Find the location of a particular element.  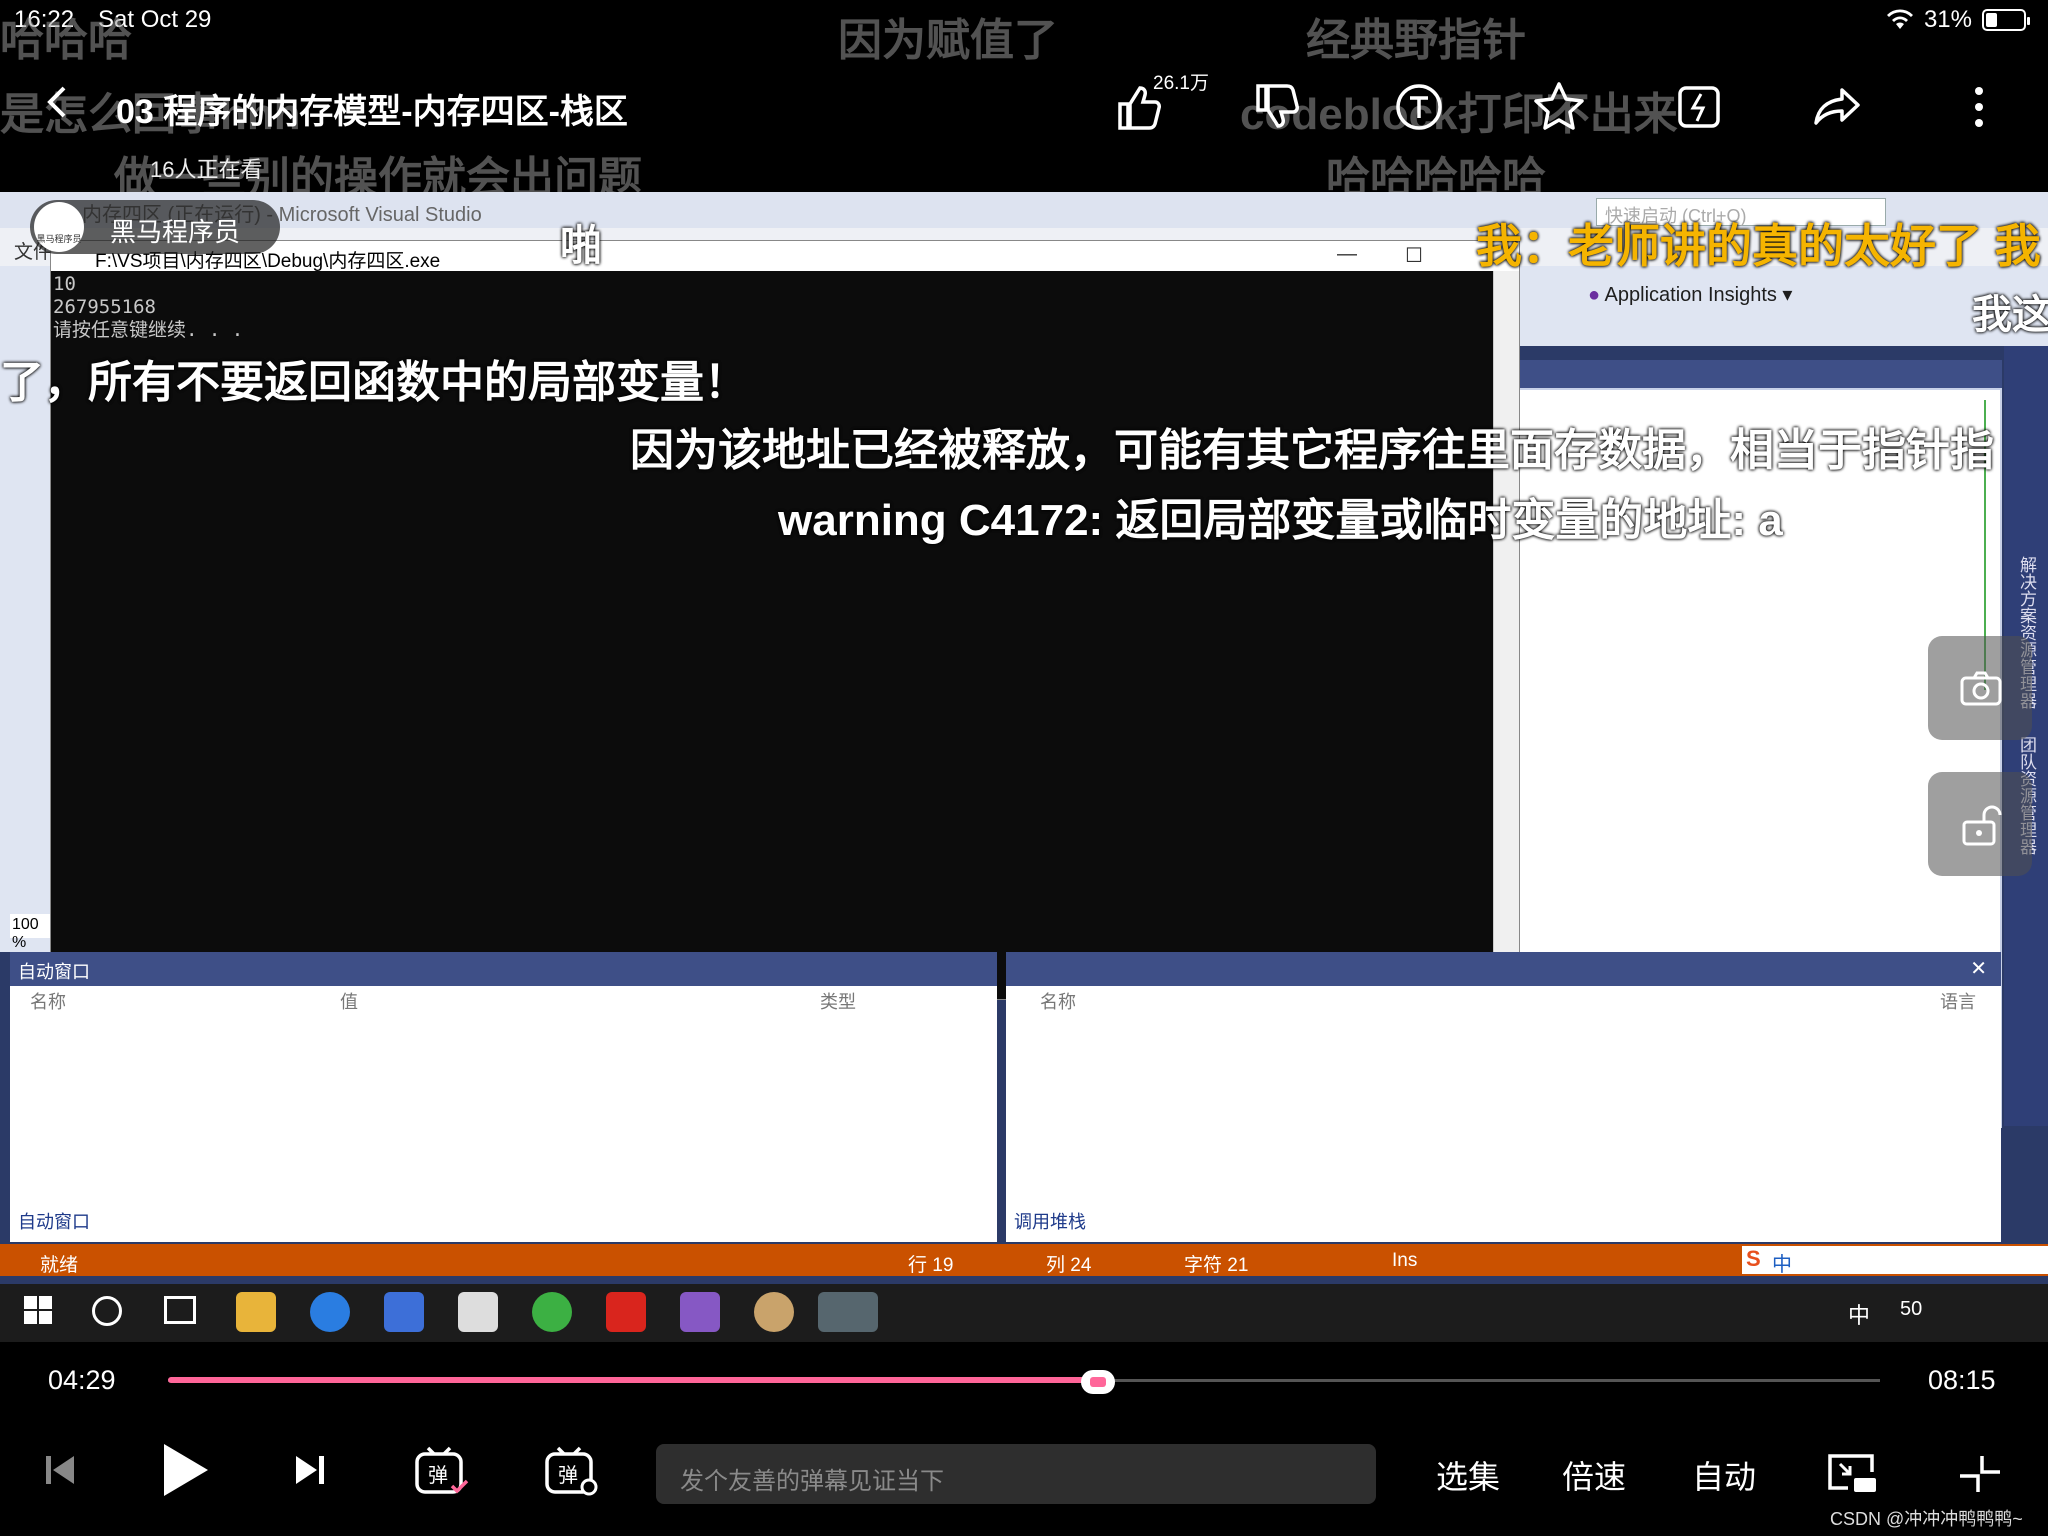

callstack-panel is located at coordinates (1503, 1097).